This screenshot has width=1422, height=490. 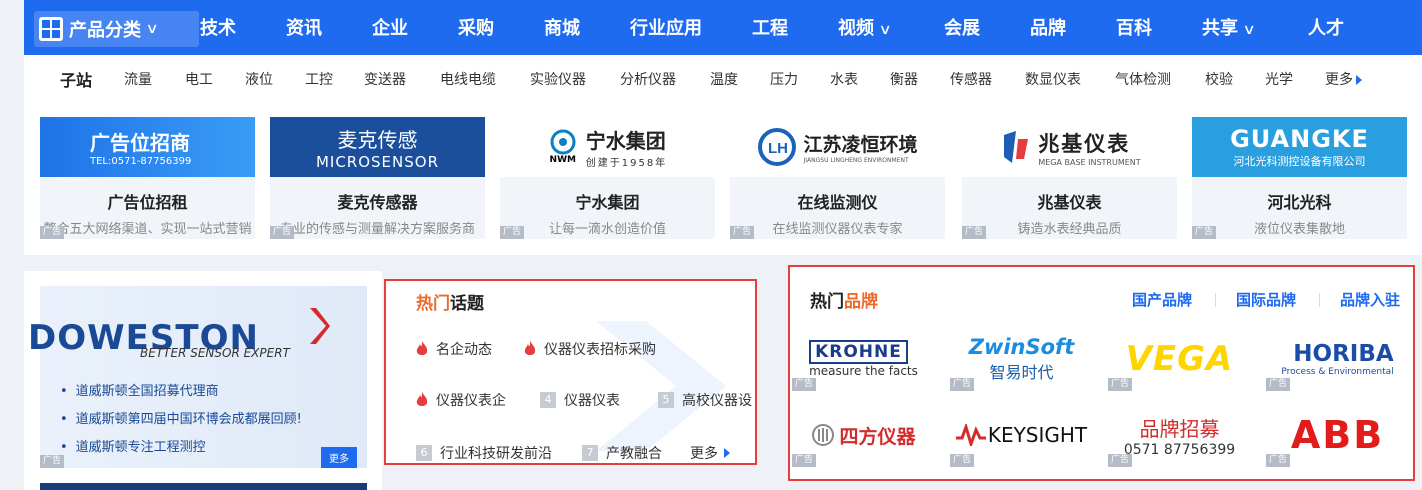 I want to click on subsite-item: 压力, so click(x=784, y=79).